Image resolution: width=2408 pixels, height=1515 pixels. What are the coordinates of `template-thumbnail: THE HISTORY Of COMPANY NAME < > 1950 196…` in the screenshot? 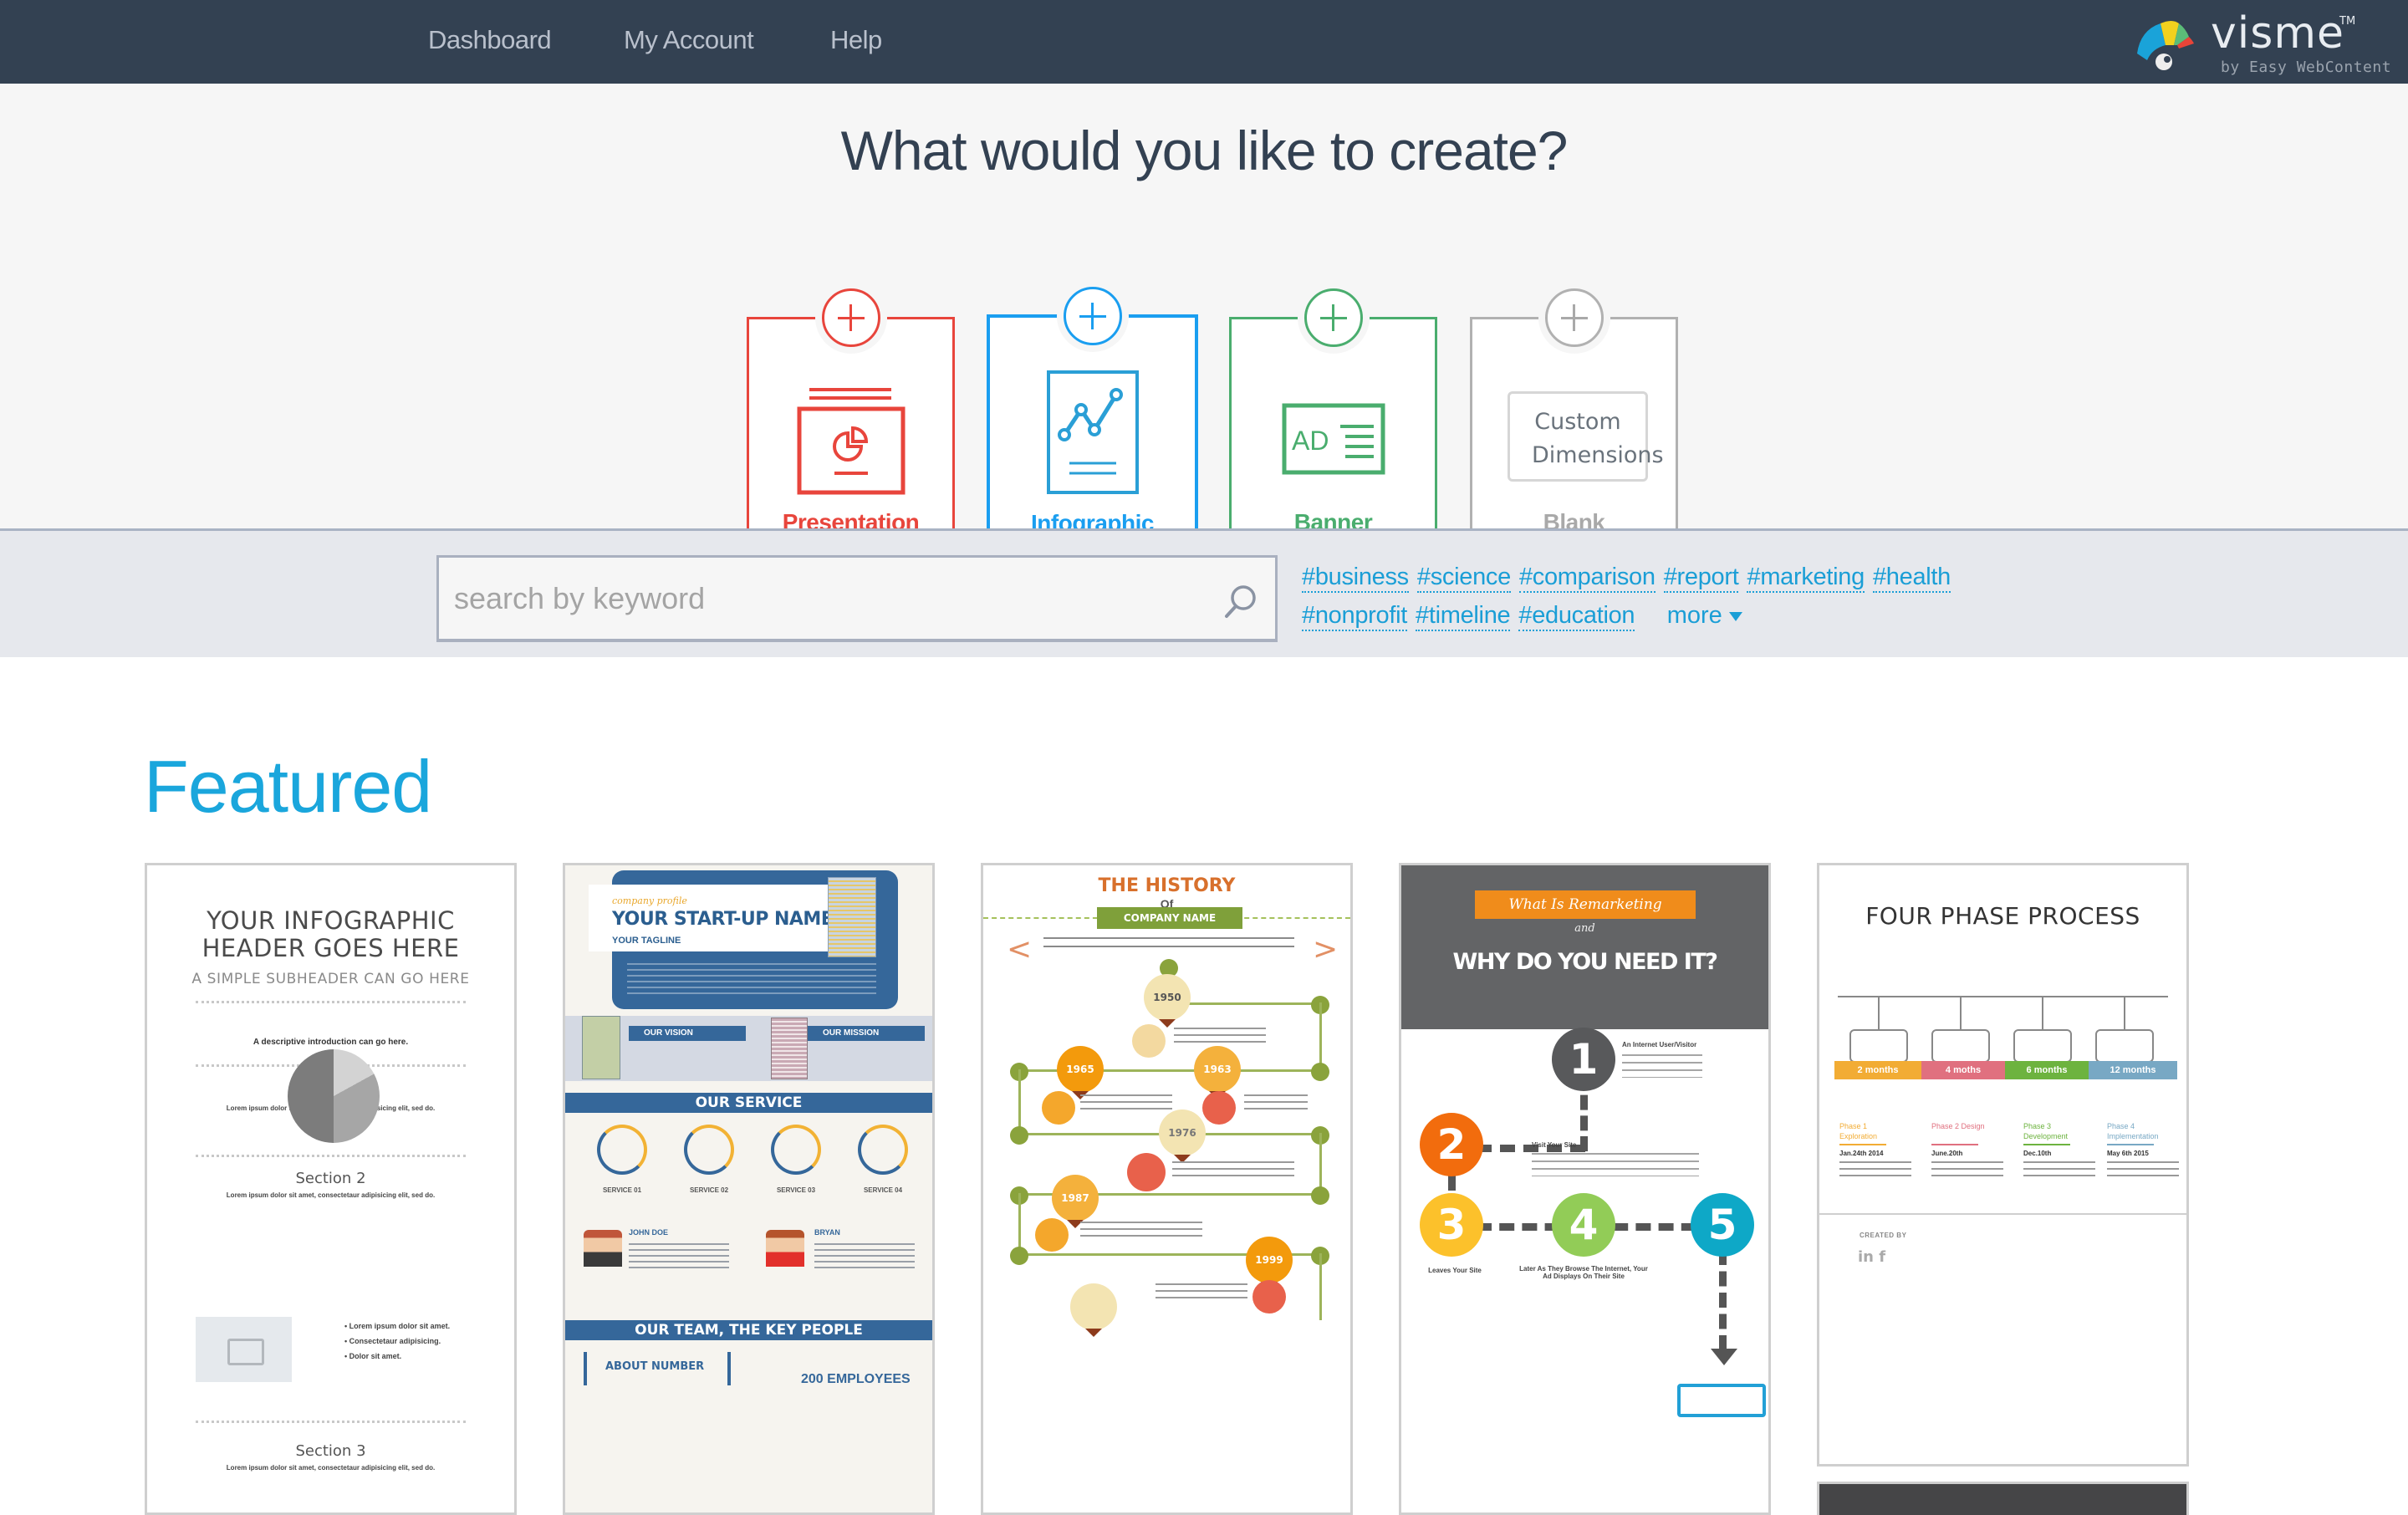 It's located at (1167, 1189).